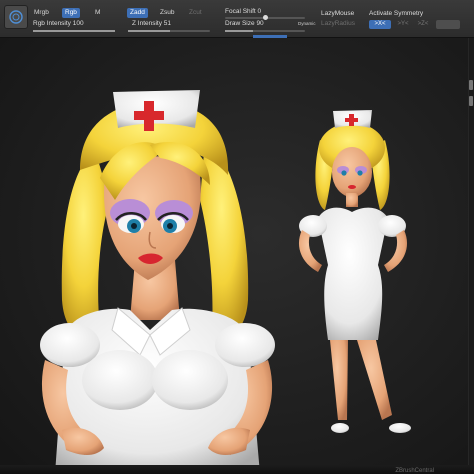 The height and width of the screenshot is (474, 474). I want to click on focal-shift-label: Focal Shift, so click(240, 11).